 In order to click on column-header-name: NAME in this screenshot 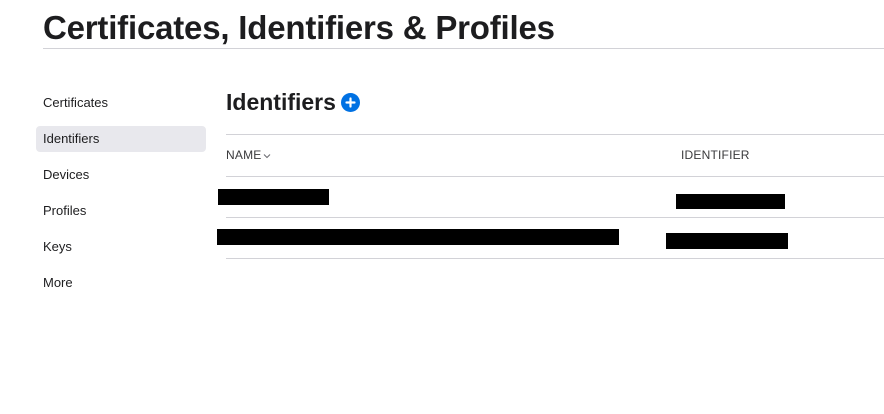, I will do `click(248, 155)`.